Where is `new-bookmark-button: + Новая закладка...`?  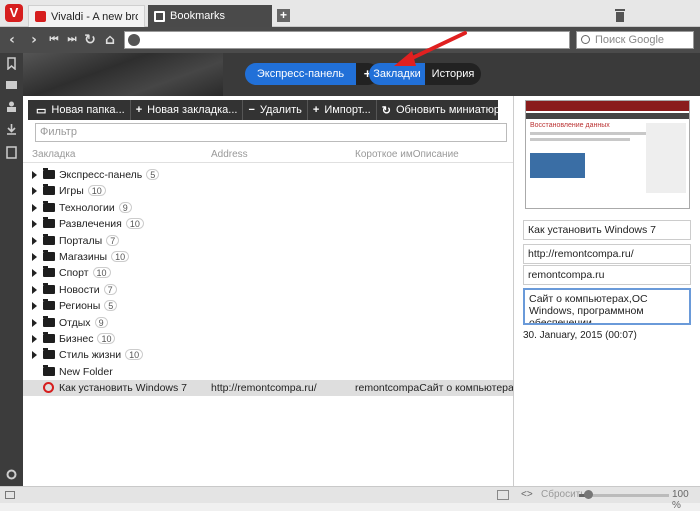
new-bookmark-button: + Новая закладка... is located at coordinates (187, 110).